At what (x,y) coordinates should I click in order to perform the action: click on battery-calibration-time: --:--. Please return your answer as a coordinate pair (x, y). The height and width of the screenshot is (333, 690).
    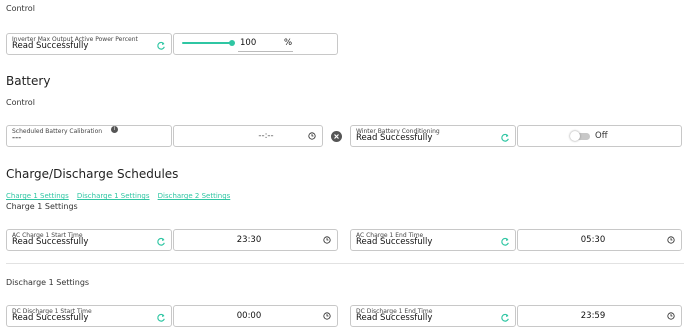
    Looking at the image, I should click on (265, 136).